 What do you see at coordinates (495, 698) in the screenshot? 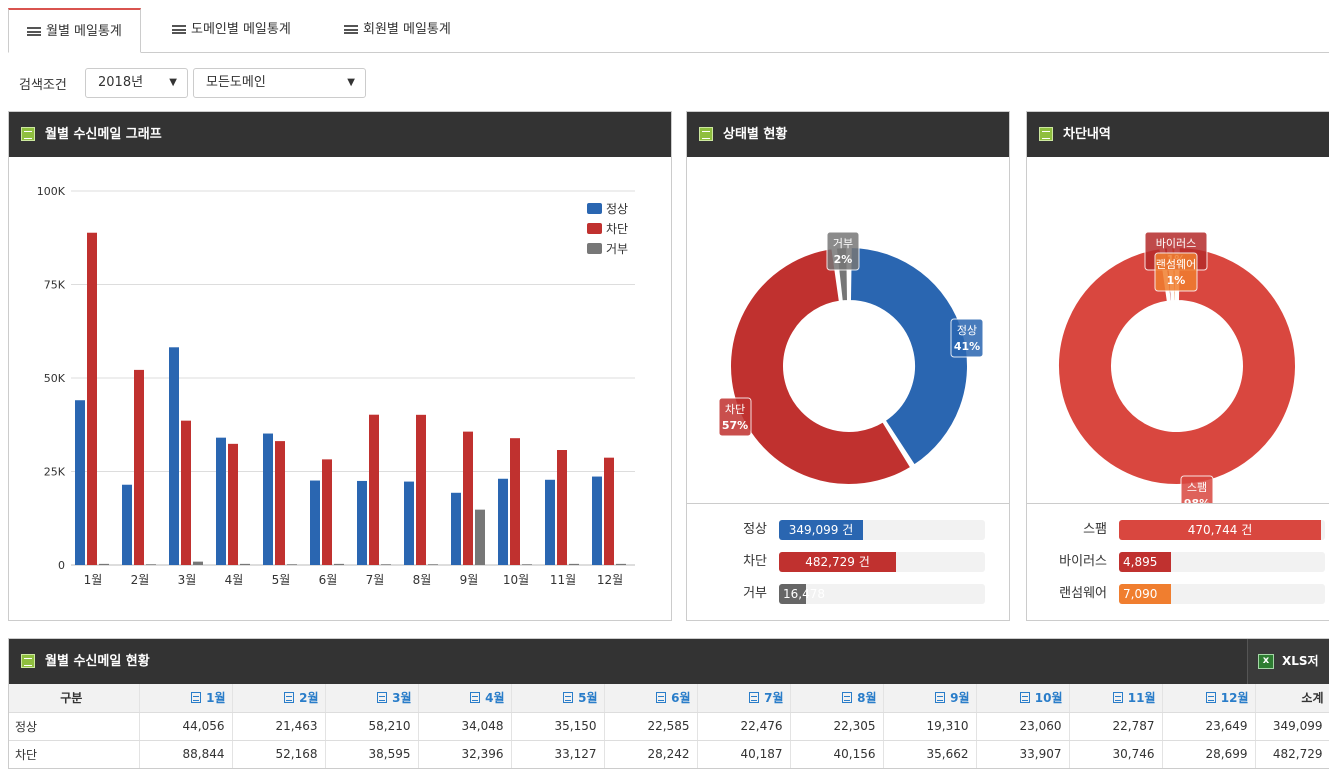
I see `month-label: 4월` at bounding box center [495, 698].